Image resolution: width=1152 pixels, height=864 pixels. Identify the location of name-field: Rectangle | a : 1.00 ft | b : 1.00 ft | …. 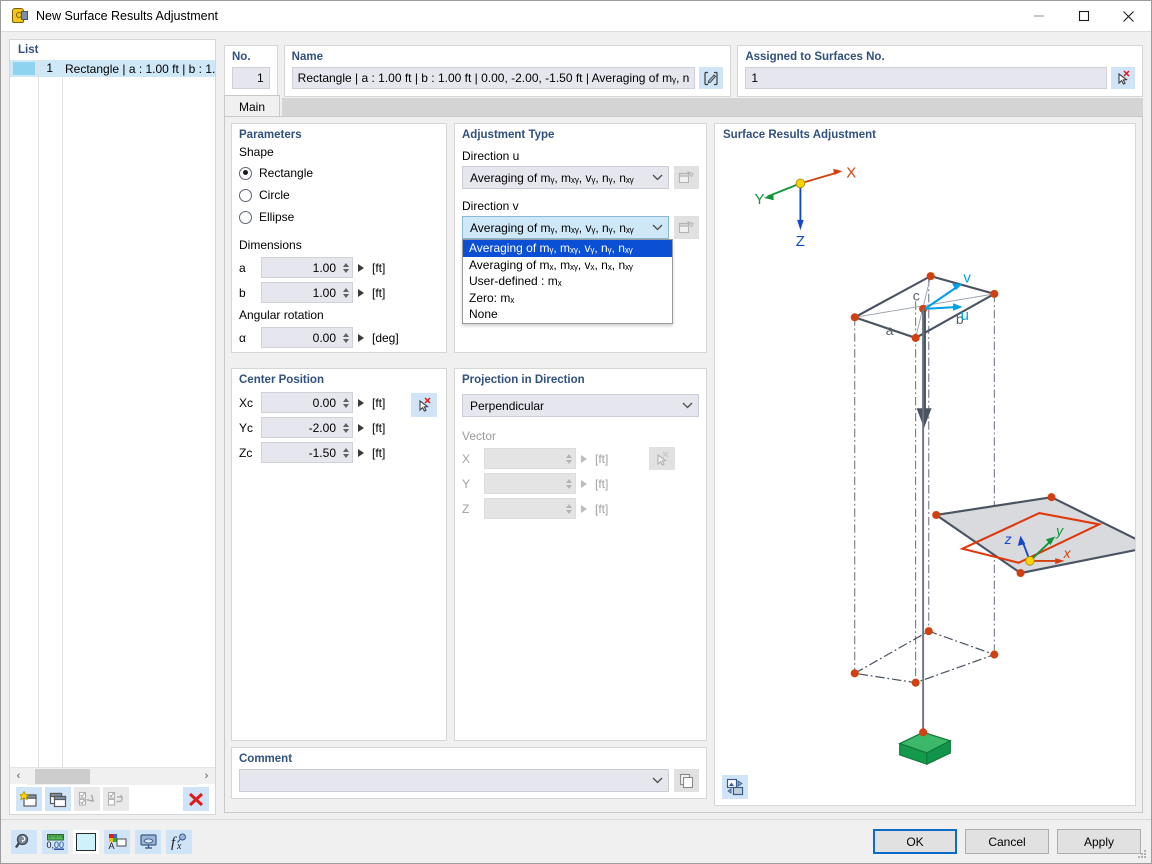
(493, 78).